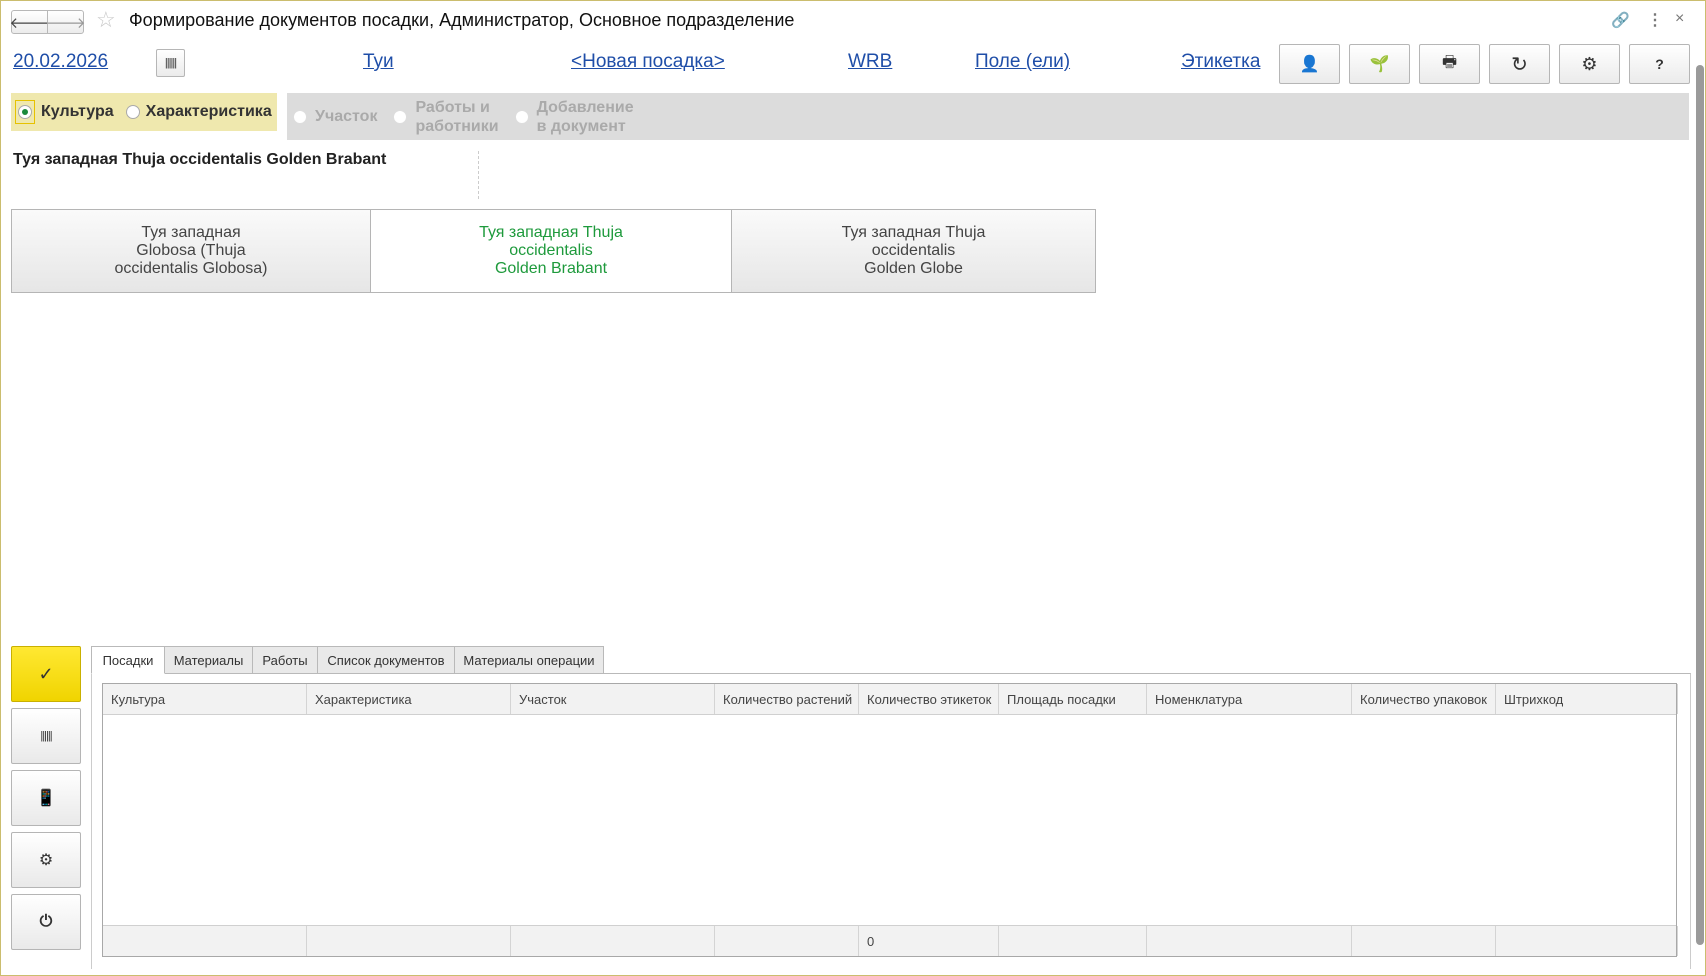 The height and width of the screenshot is (976, 1706). I want to click on step-label-add: Добавление в документ, so click(585, 116).